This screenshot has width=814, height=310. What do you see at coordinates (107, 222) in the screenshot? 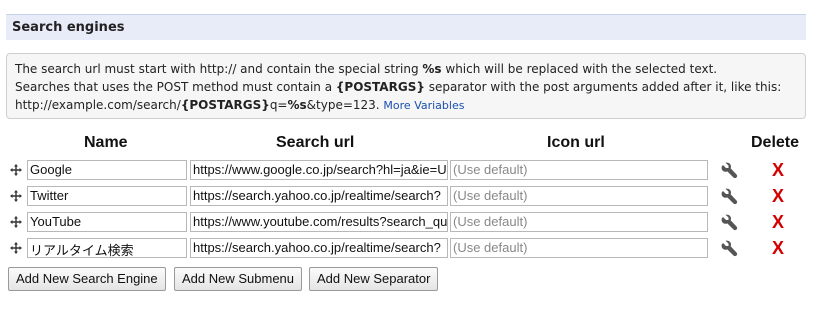
I see `engine-name-input: YouTube` at bounding box center [107, 222].